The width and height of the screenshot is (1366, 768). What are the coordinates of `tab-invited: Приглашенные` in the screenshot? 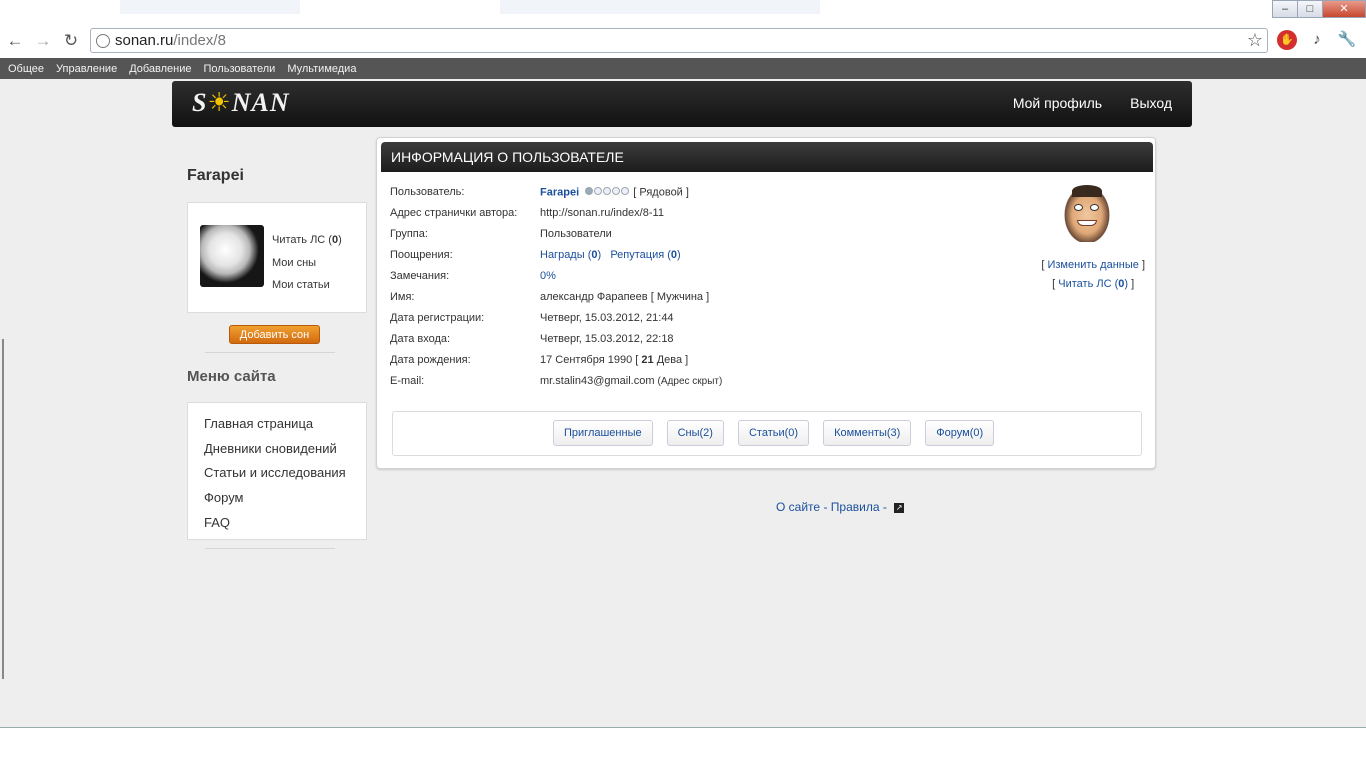 It's located at (603, 433).